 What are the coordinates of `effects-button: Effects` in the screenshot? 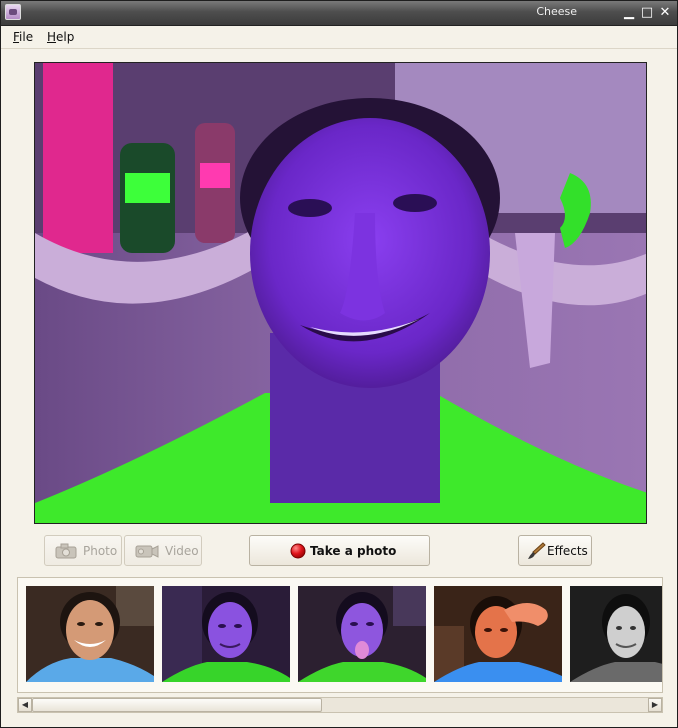 It's located at (555, 550).